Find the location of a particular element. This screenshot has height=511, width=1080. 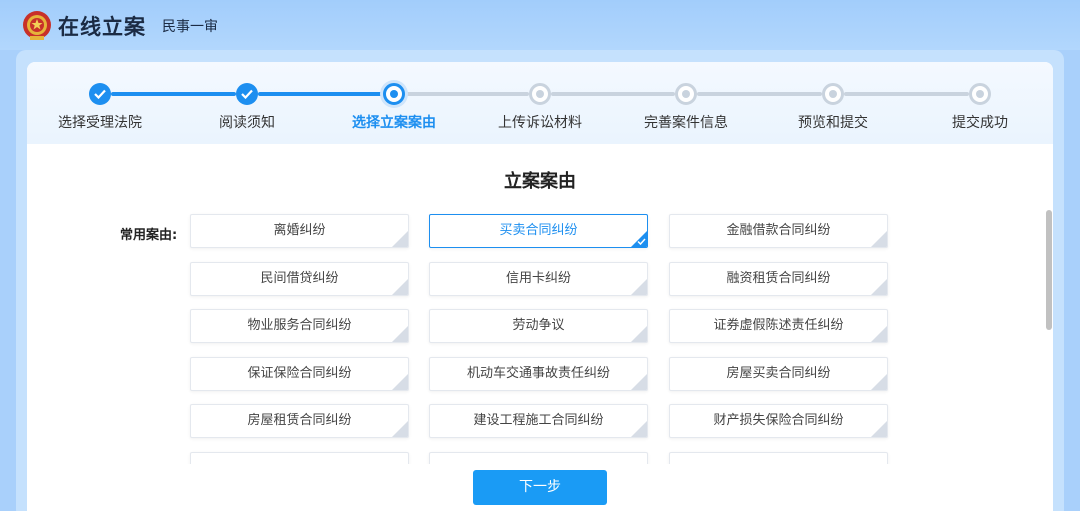

cause-option-selected: 买卖合同纠纷 is located at coordinates (538, 231).